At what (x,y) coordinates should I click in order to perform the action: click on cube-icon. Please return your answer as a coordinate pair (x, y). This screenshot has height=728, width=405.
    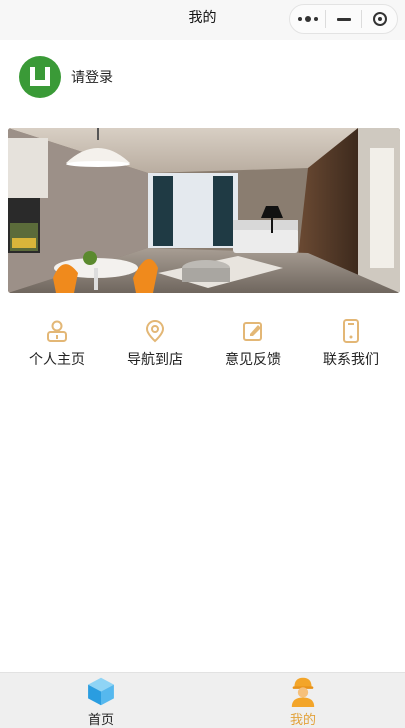
    Looking at the image, I should click on (101, 691).